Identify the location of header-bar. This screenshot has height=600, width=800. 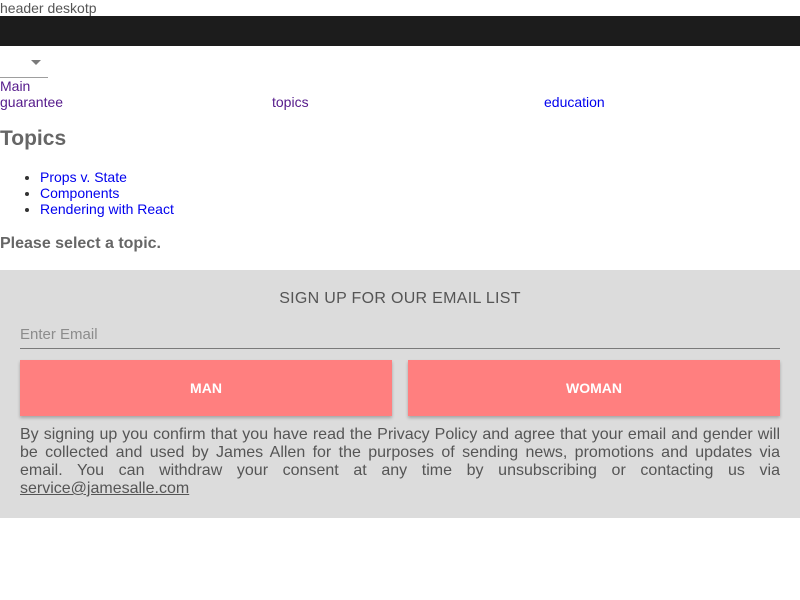
(400, 31).